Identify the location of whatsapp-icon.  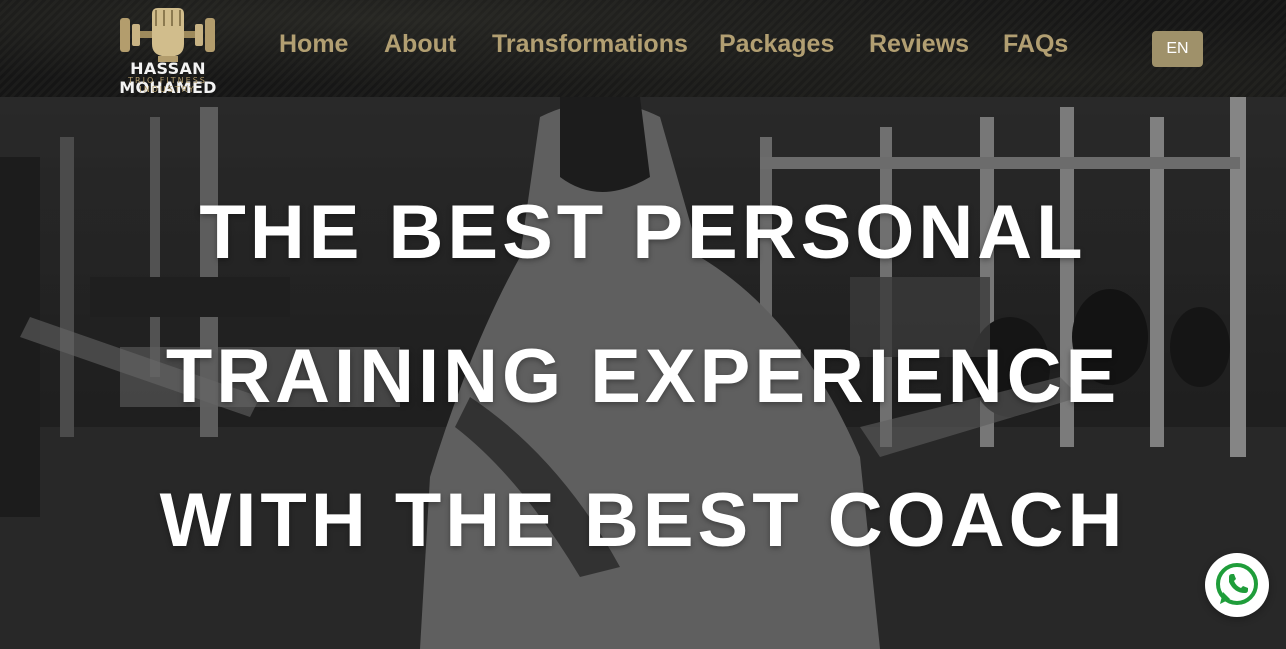
(1237, 584).